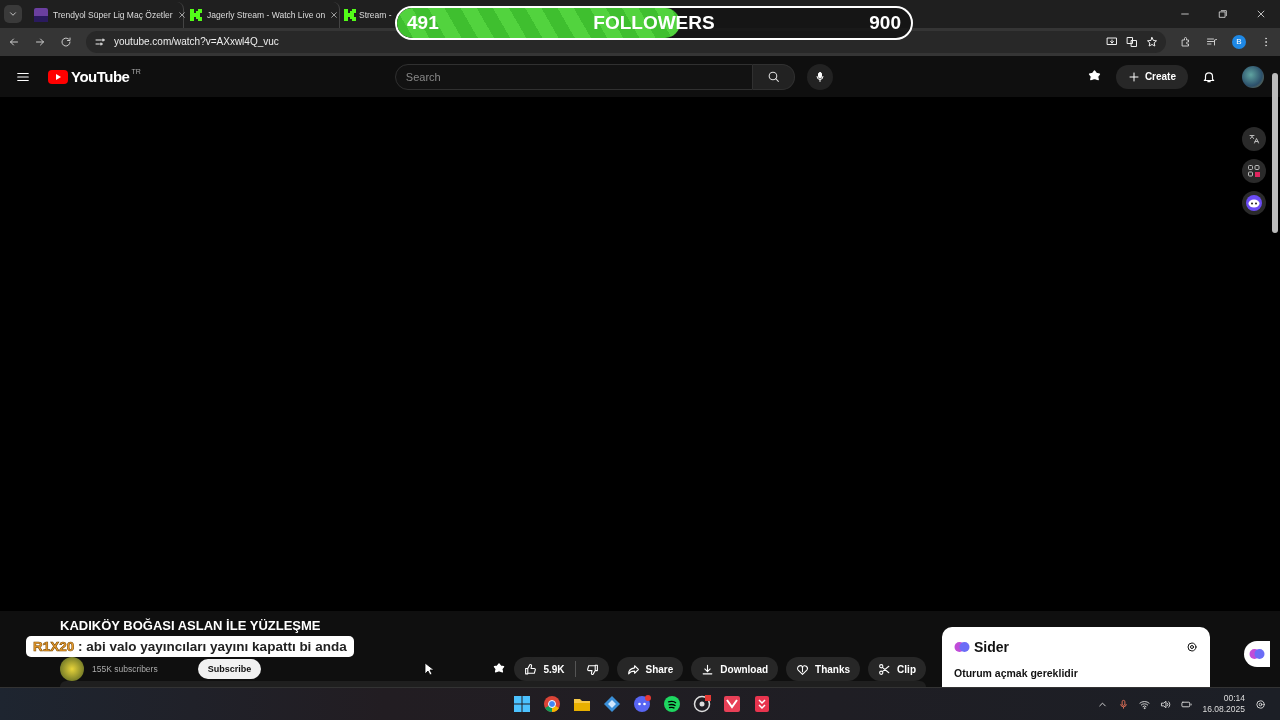 The height and width of the screenshot is (720, 1280). What do you see at coordinates (113, 15) in the screenshot?
I see `tab-title: Trendyol Süper Lig Maç Özetler` at bounding box center [113, 15].